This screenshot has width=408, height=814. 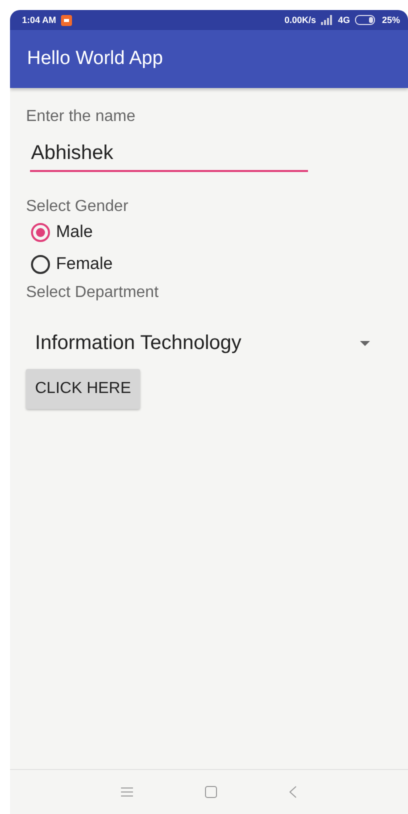 What do you see at coordinates (211, 792) in the screenshot?
I see `home-icon` at bounding box center [211, 792].